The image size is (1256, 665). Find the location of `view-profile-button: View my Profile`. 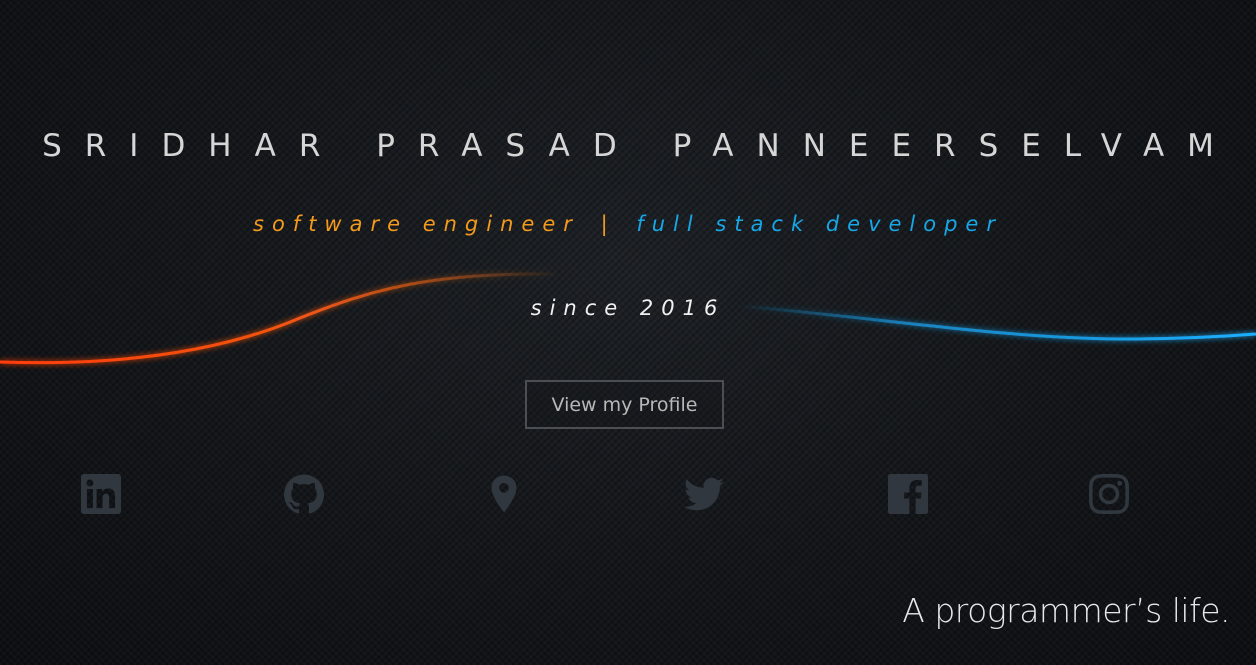

view-profile-button: View my Profile is located at coordinates (624, 404).